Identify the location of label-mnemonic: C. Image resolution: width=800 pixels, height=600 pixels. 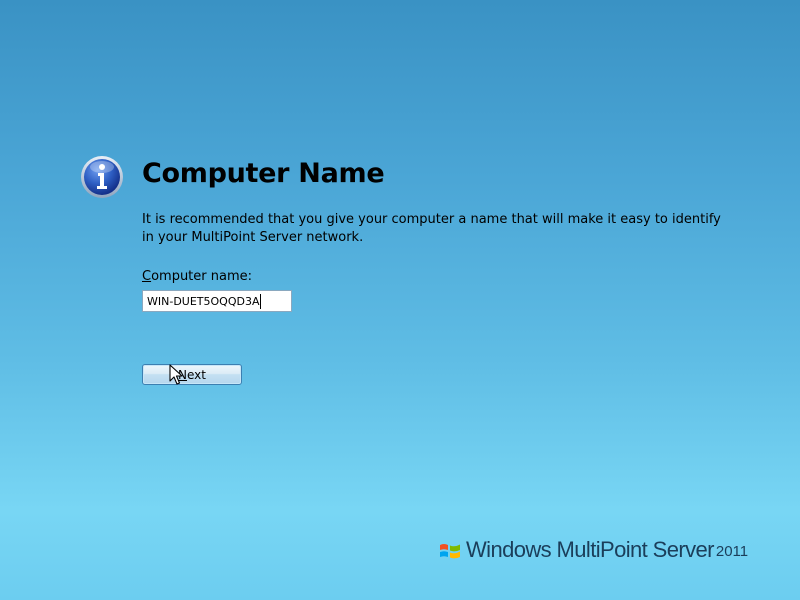
(147, 276).